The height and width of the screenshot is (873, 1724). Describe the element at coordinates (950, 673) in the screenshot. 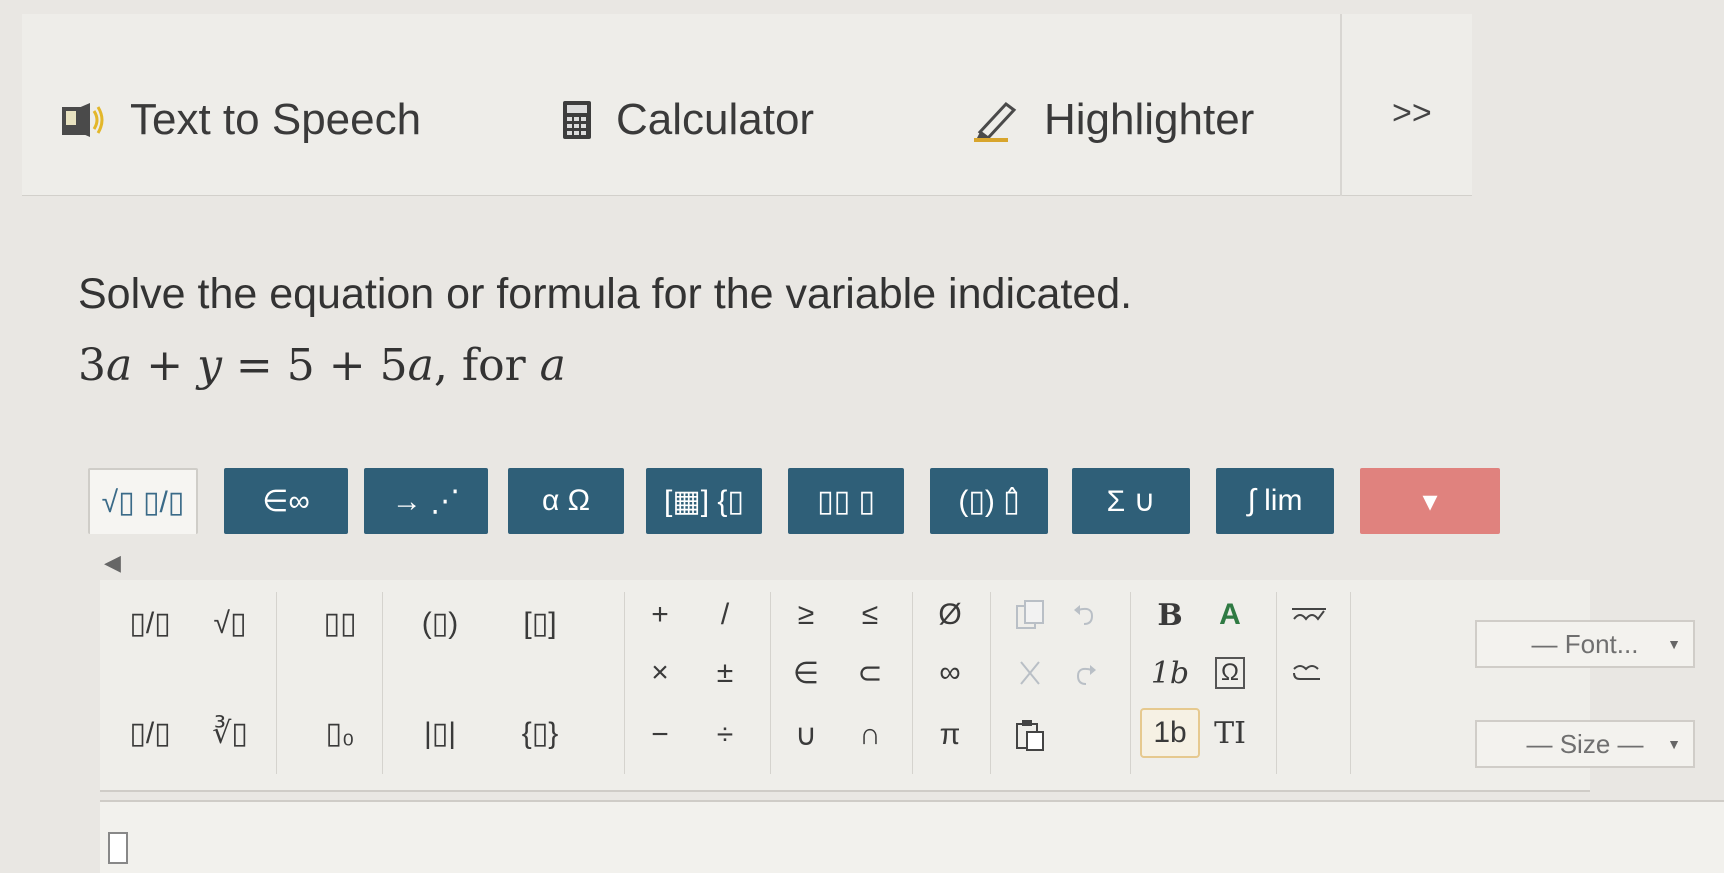

I see `infinity-button: ∞` at that location.